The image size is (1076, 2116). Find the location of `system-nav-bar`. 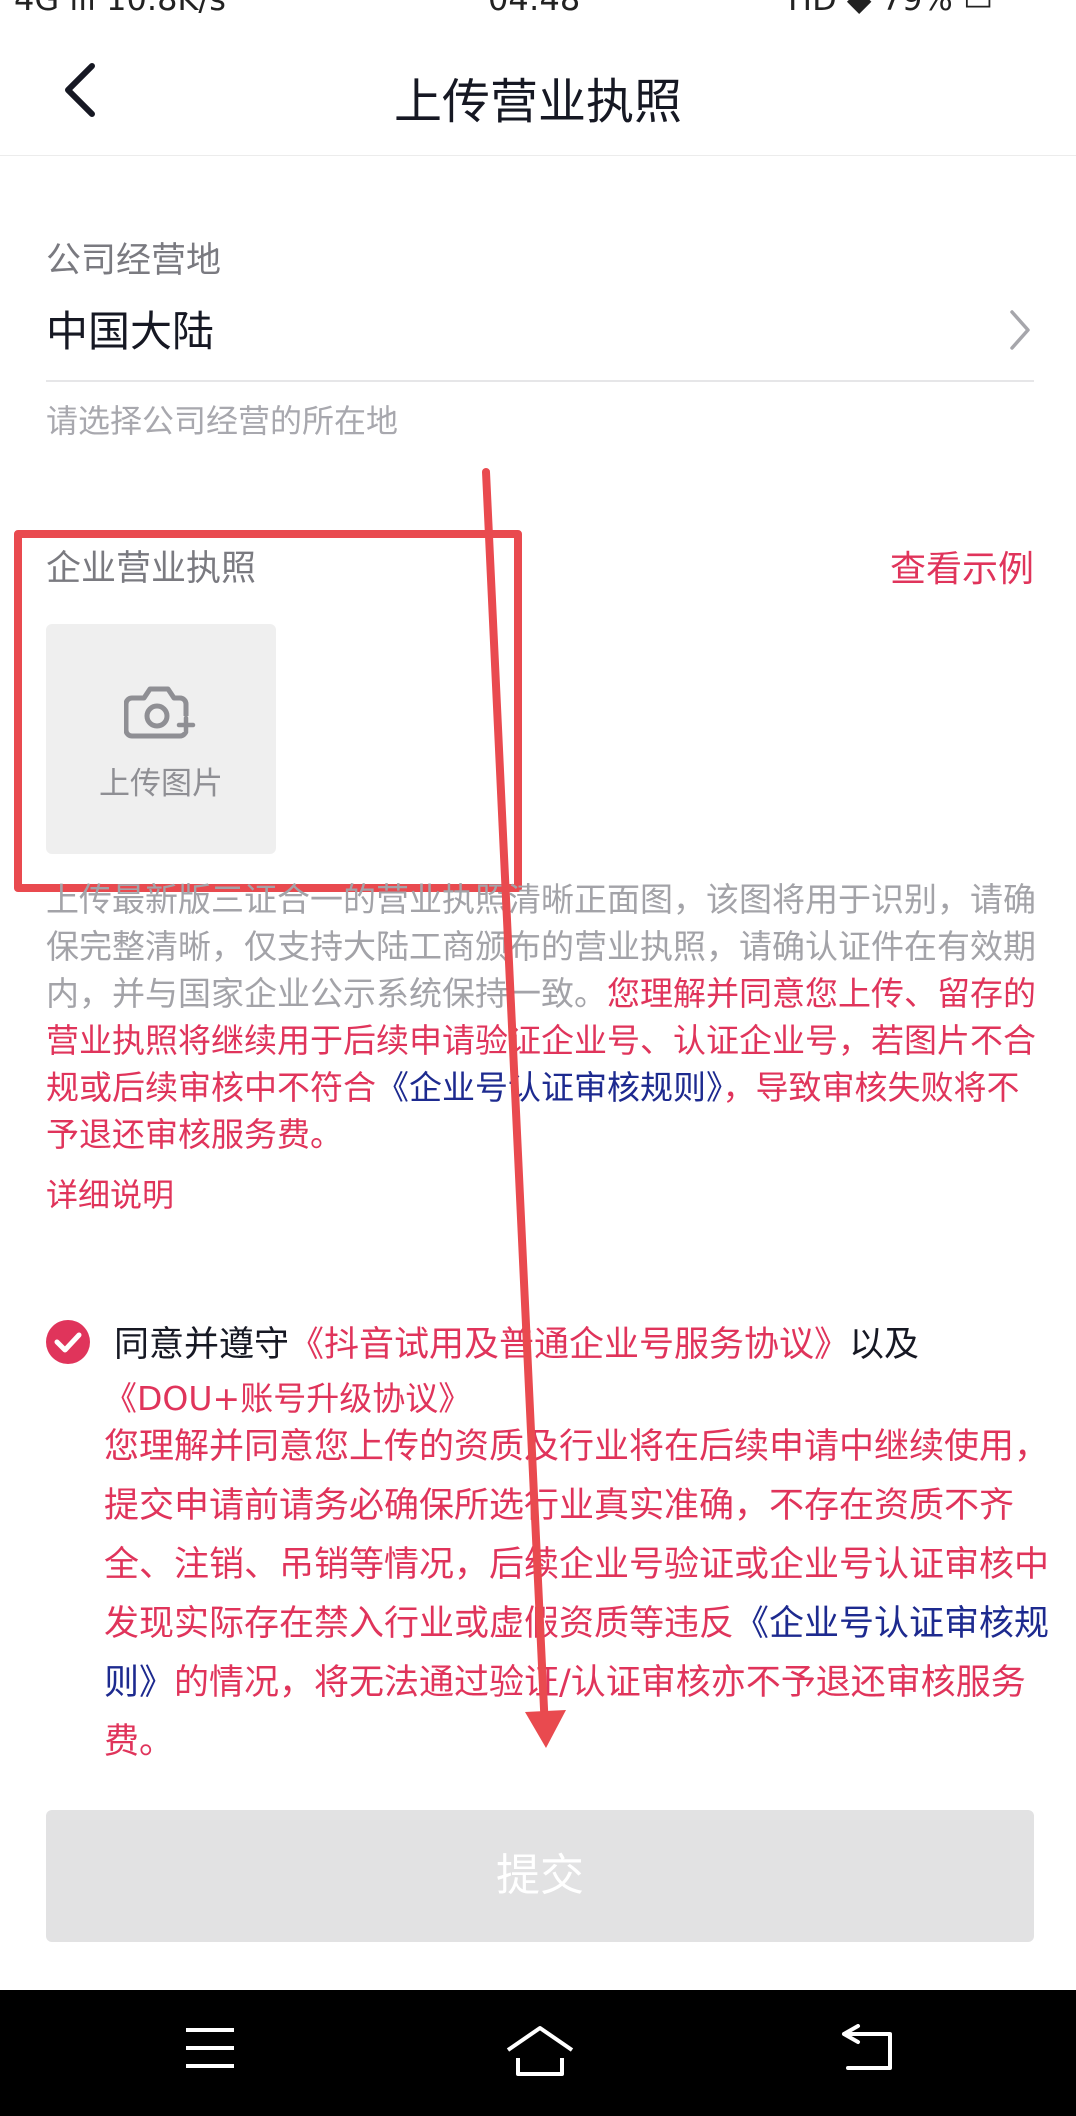

system-nav-bar is located at coordinates (538, 2053).